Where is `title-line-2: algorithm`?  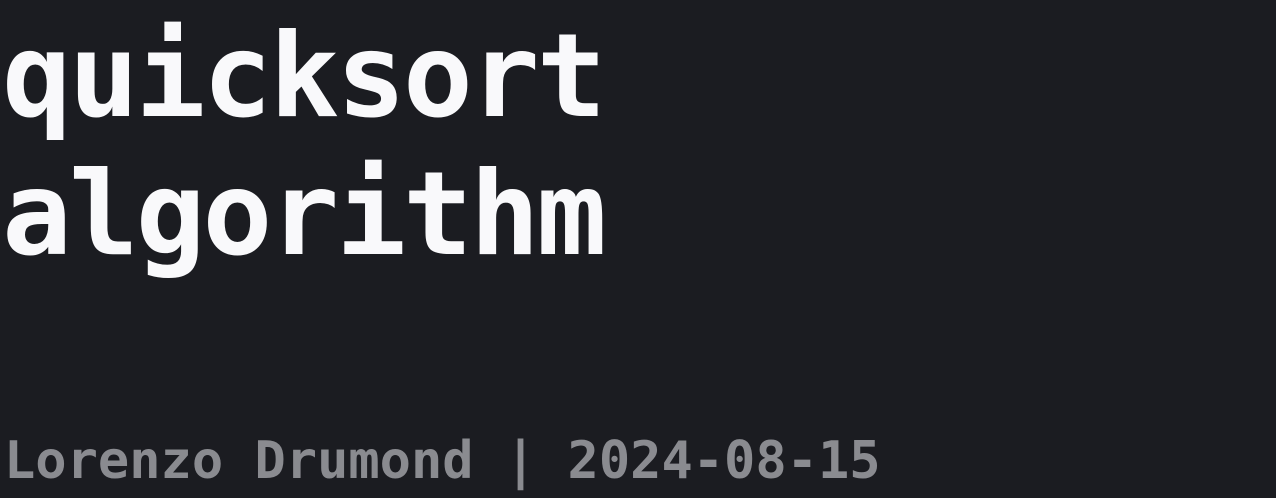
title-line-2: algorithm is located at coordinates (304, 214).